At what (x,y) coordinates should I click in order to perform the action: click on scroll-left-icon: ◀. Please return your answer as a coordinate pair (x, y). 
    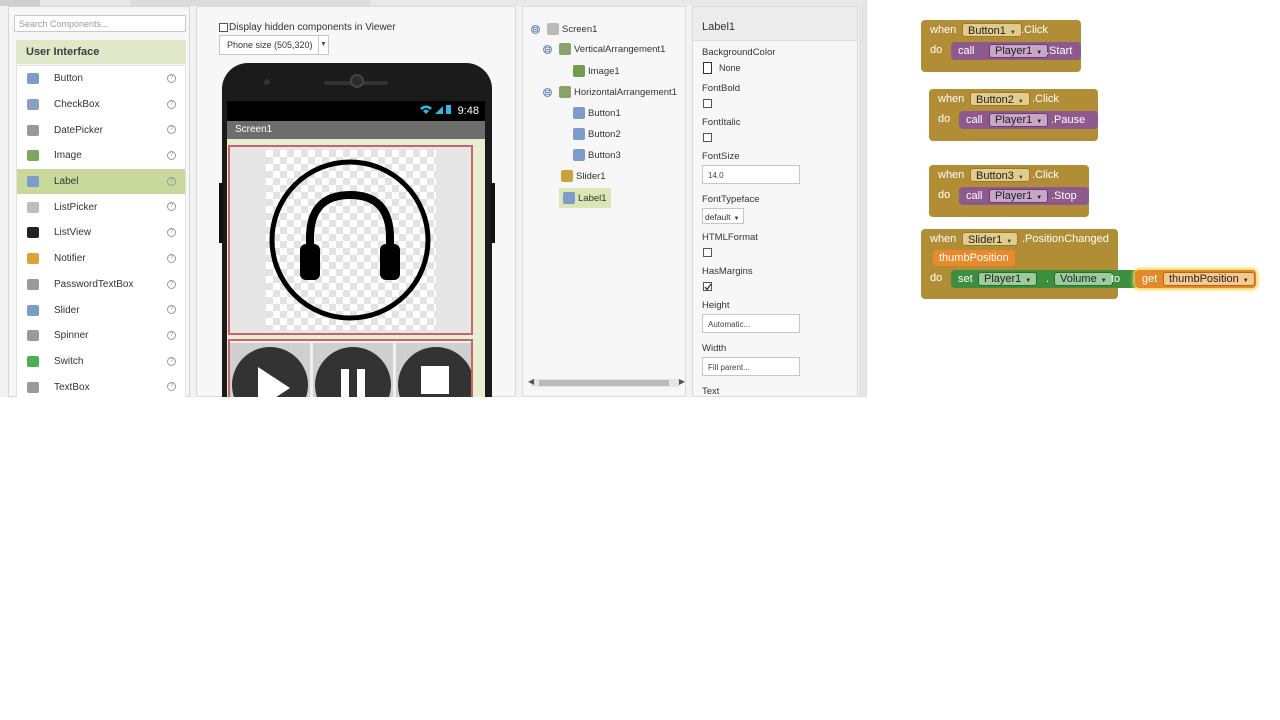
    Looking at the image, I should click on (531, 381).